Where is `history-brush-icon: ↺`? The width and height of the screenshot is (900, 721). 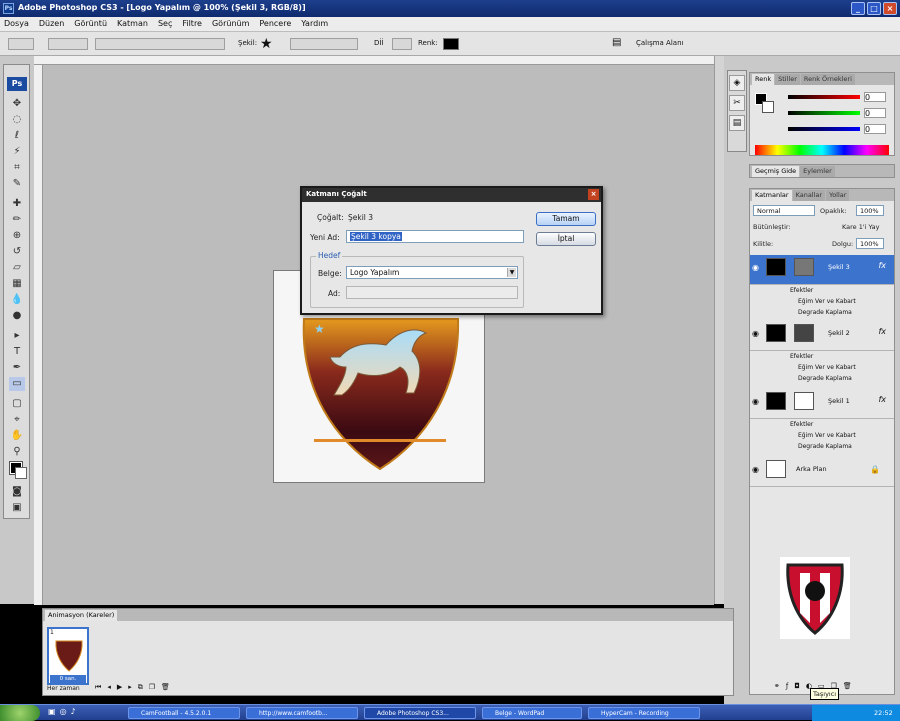
history-brush-icon: ↺ is located at coordinates (17, 252).